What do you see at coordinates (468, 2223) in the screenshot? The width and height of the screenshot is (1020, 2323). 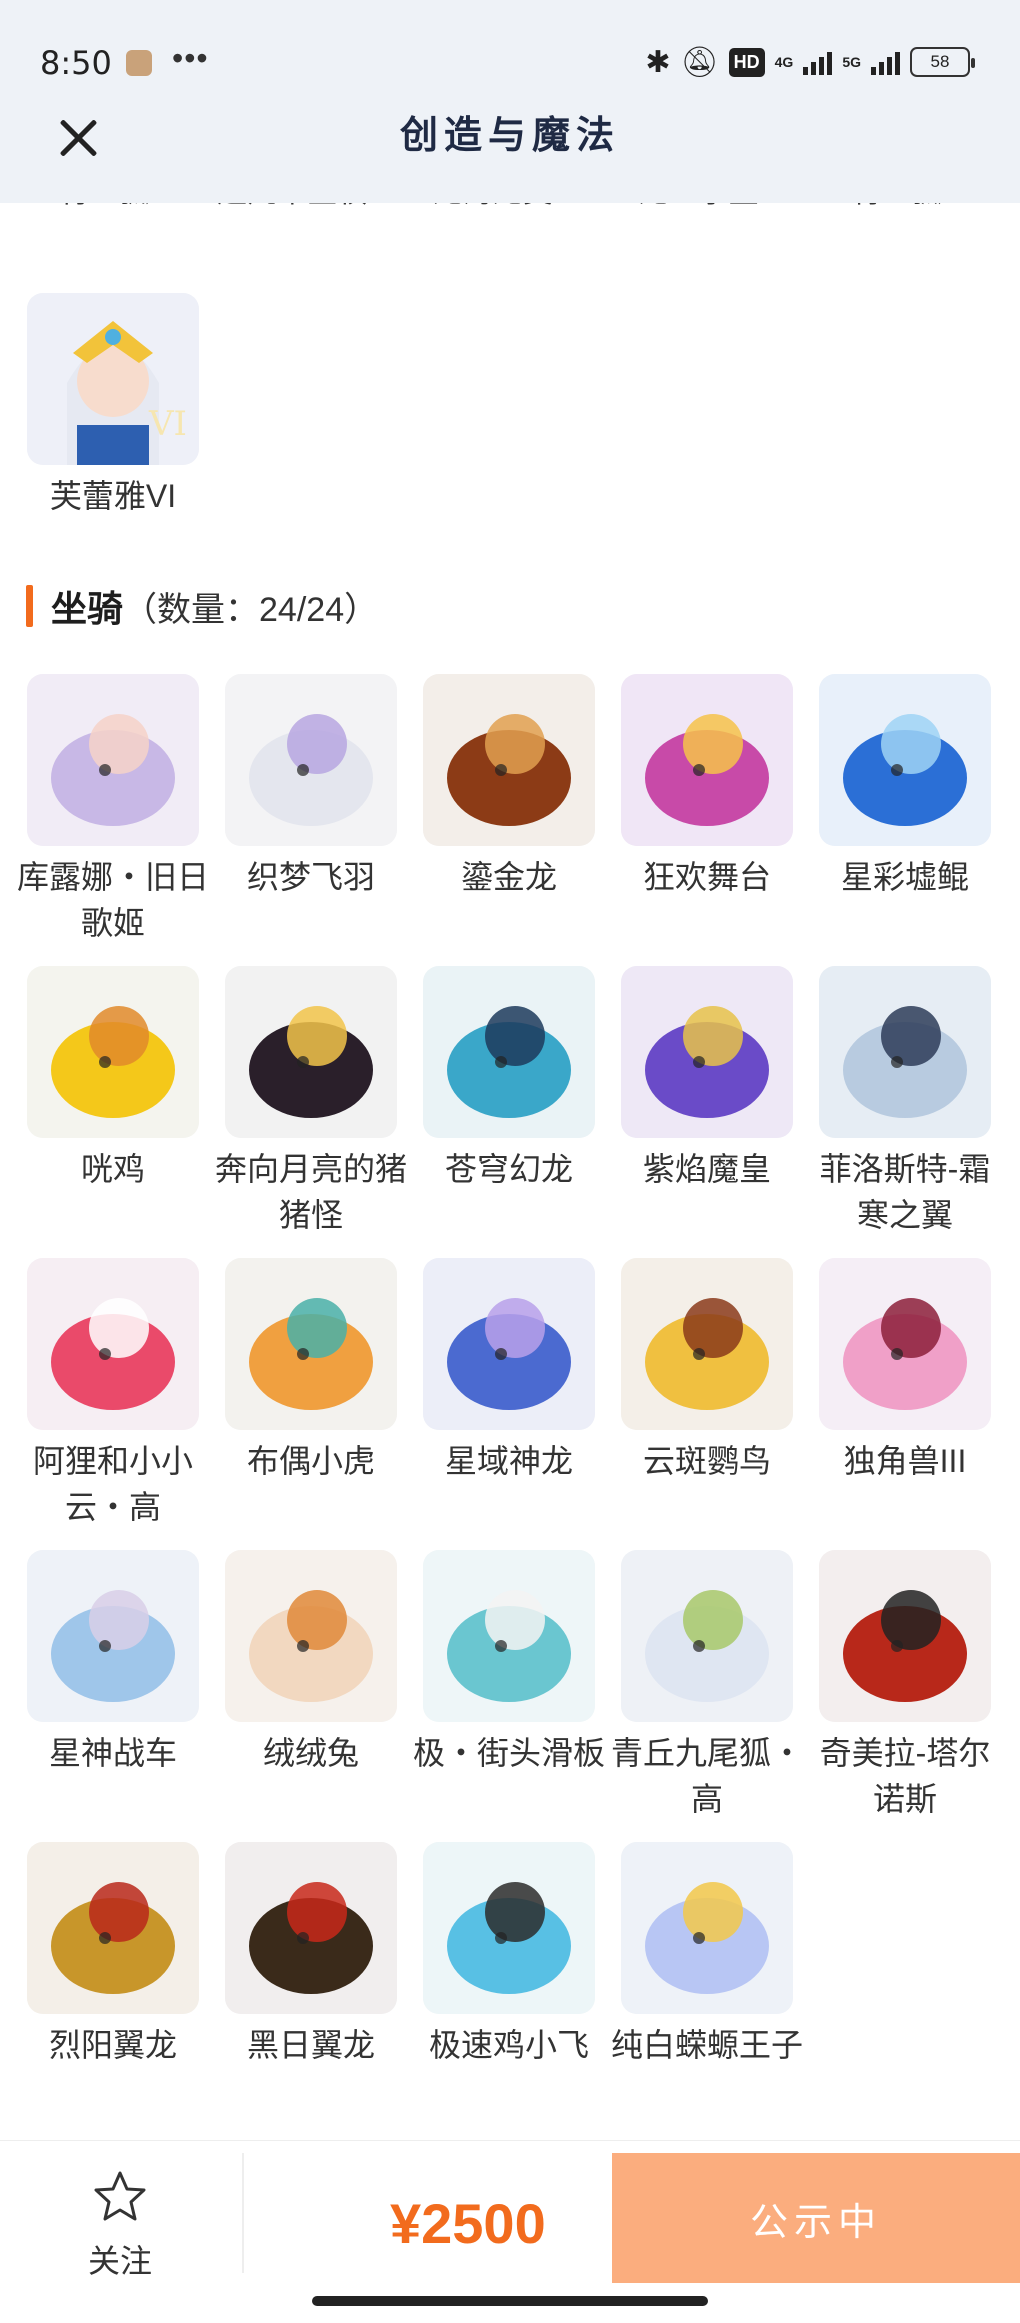 I see `price: ¥2500` at bounding box center [468, 2223].